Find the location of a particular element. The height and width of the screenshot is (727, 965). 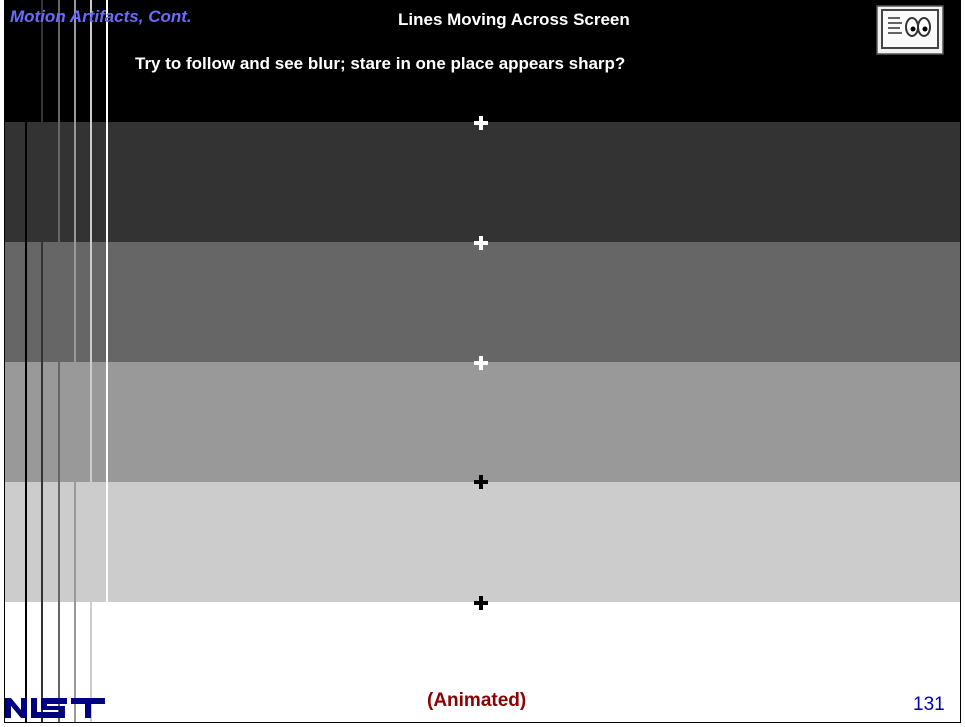

section-title: Motion Artifacts, Cont. is located at coordinates (101, 16).